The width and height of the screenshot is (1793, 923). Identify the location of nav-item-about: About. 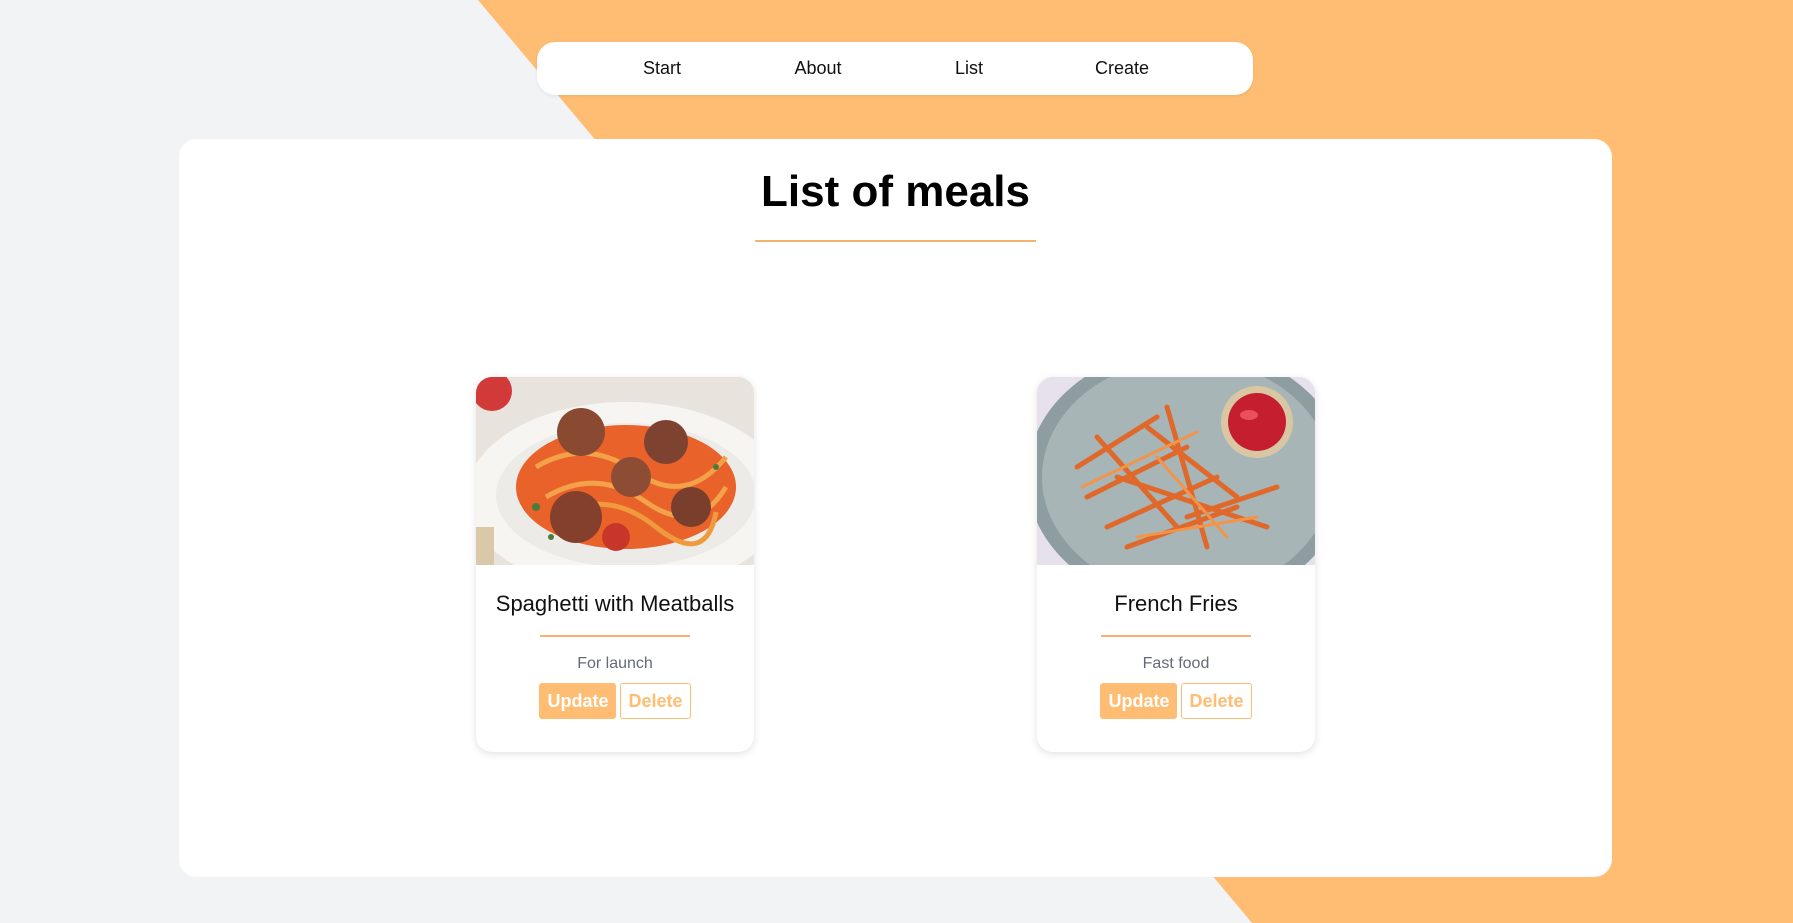
(817, 68).